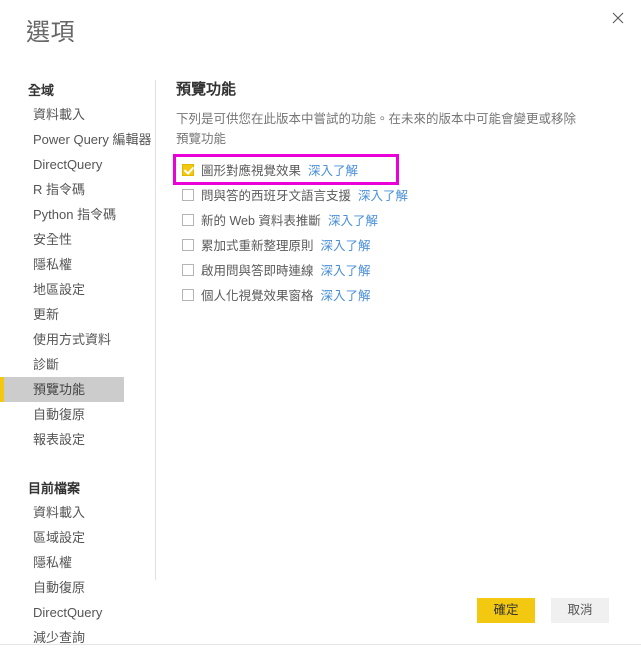 The width and height of the screenshot is (641, 651). I want to click on sidebar-item-python-scripting: Python 指令碼, so click(77, 214).